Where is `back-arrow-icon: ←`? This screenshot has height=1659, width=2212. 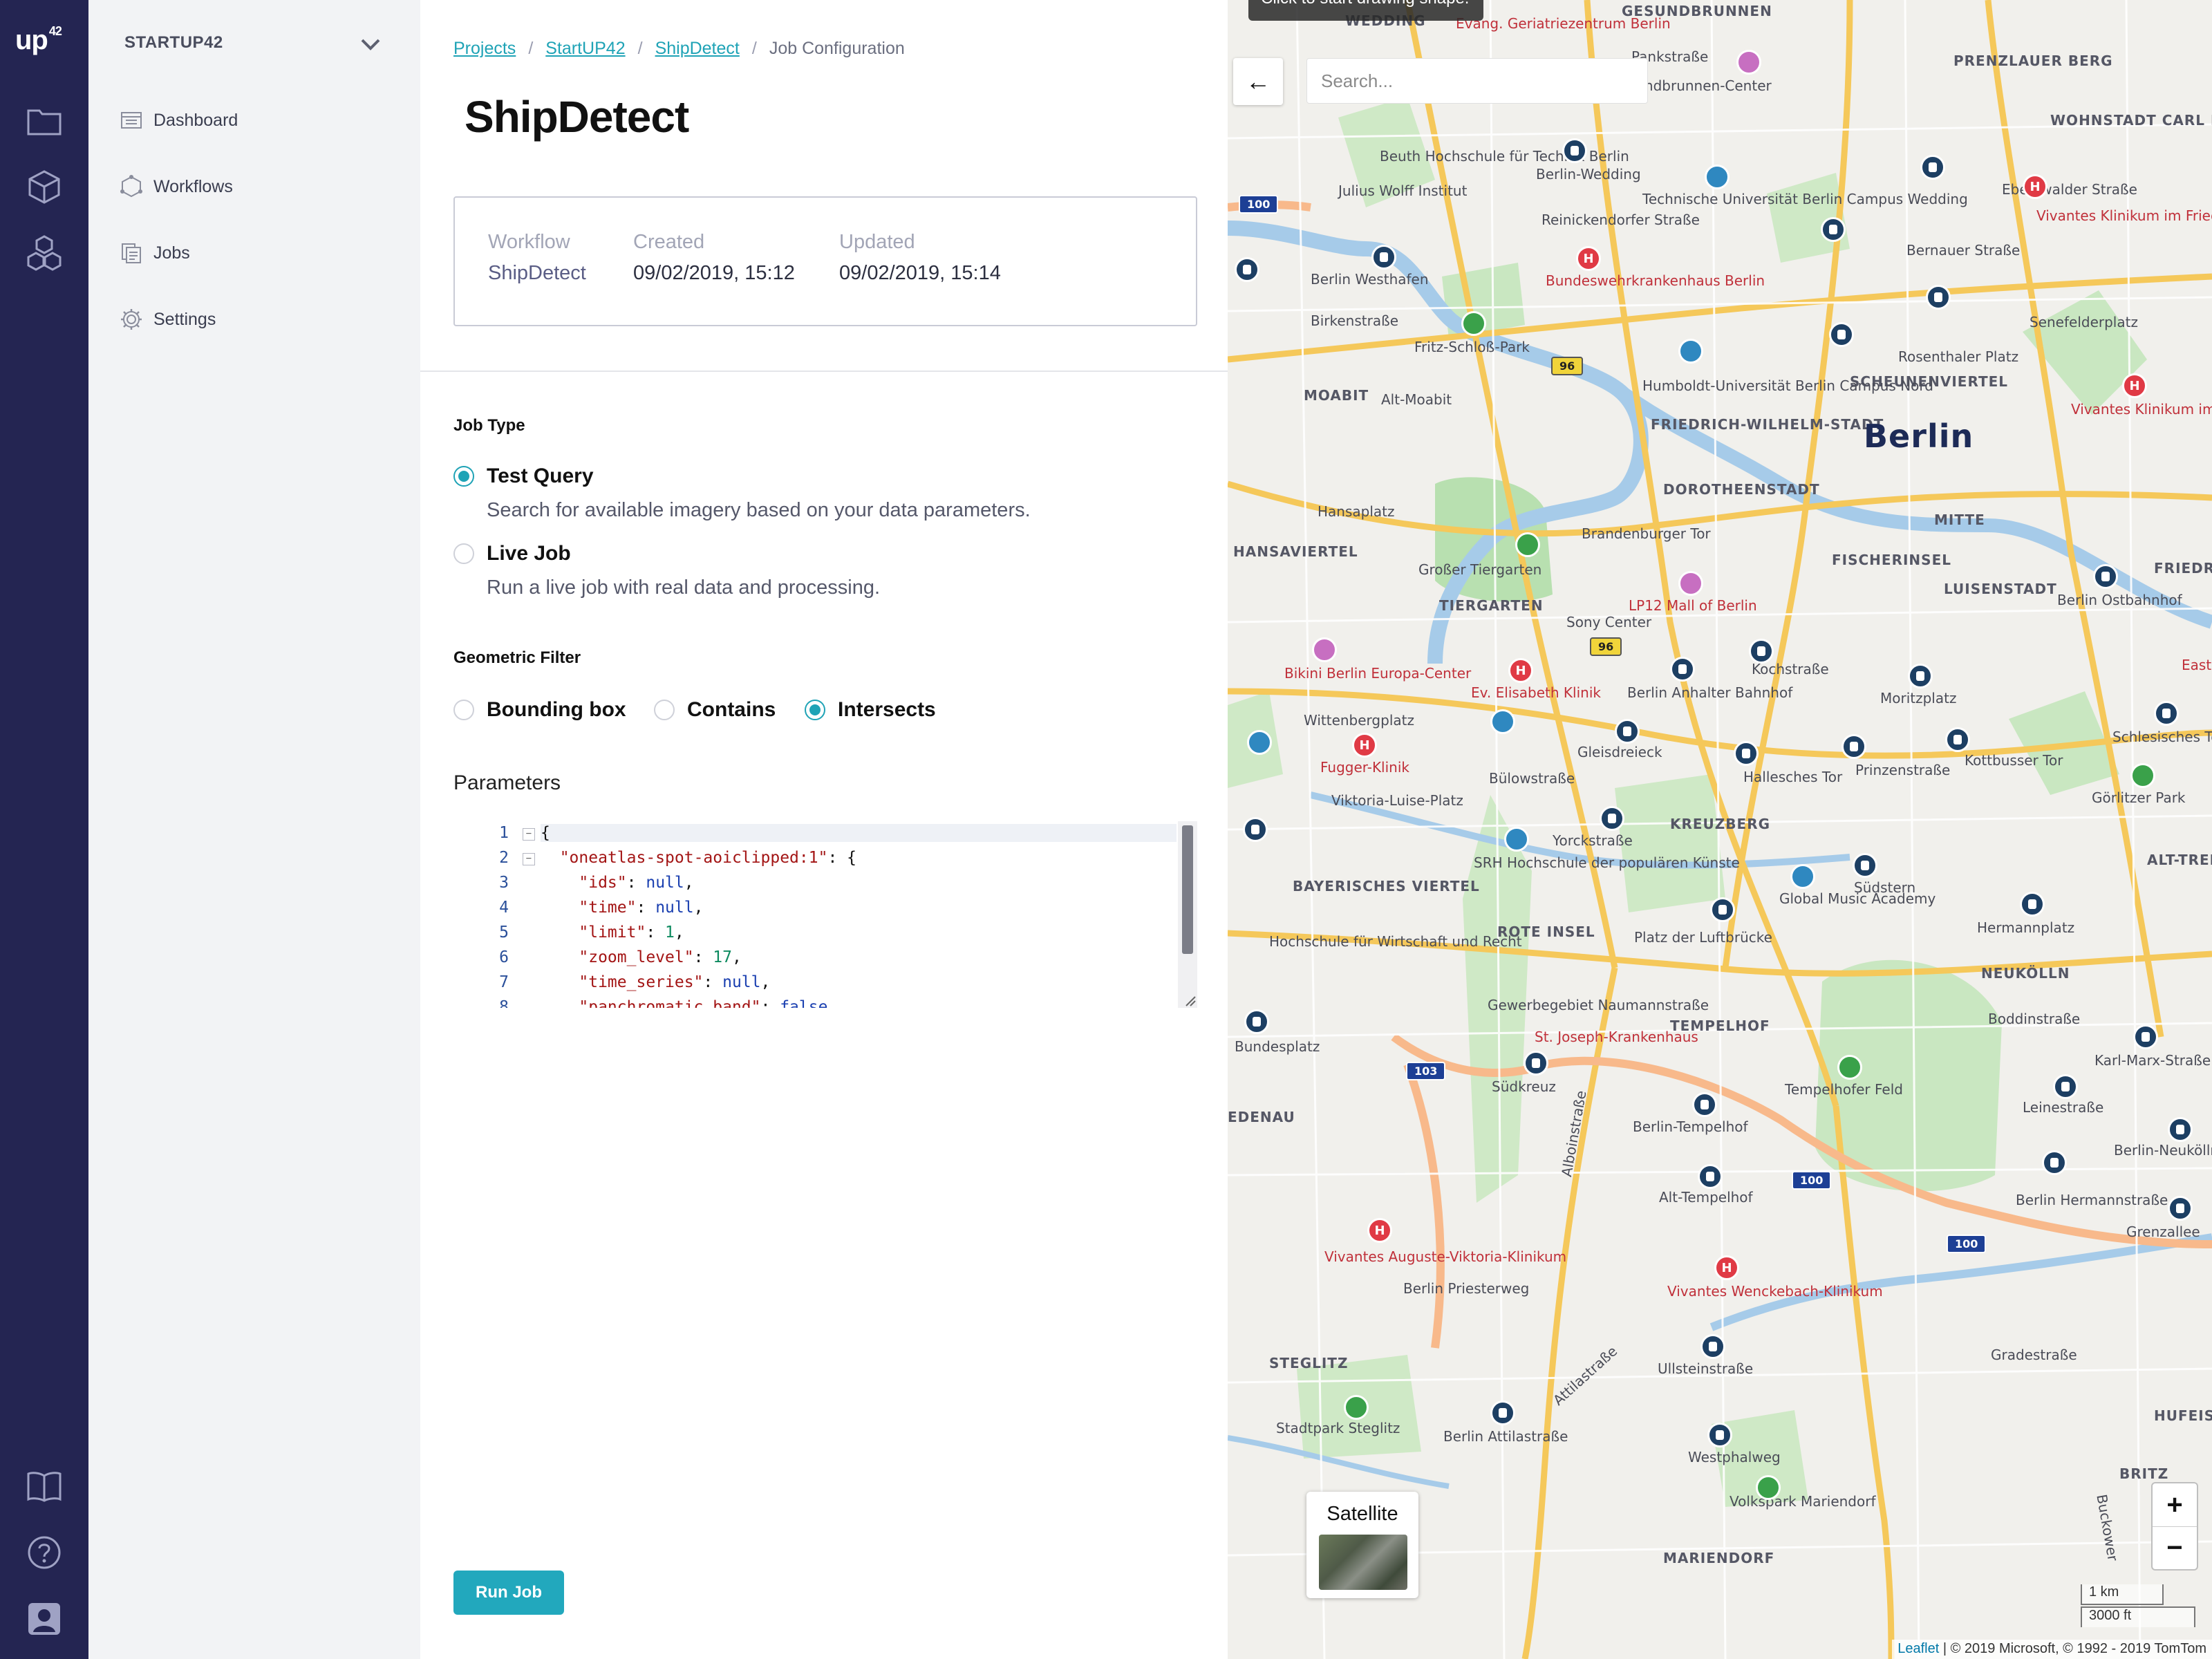
back-arrow-icon: ← is located at coordinates (1258, 82).